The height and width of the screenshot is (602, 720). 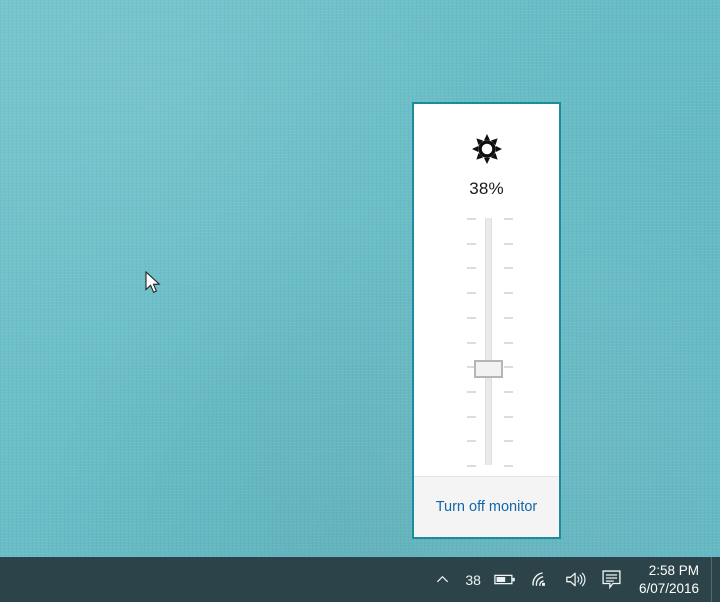 I want to click on brightness-slider, so click(x=486, y=342).